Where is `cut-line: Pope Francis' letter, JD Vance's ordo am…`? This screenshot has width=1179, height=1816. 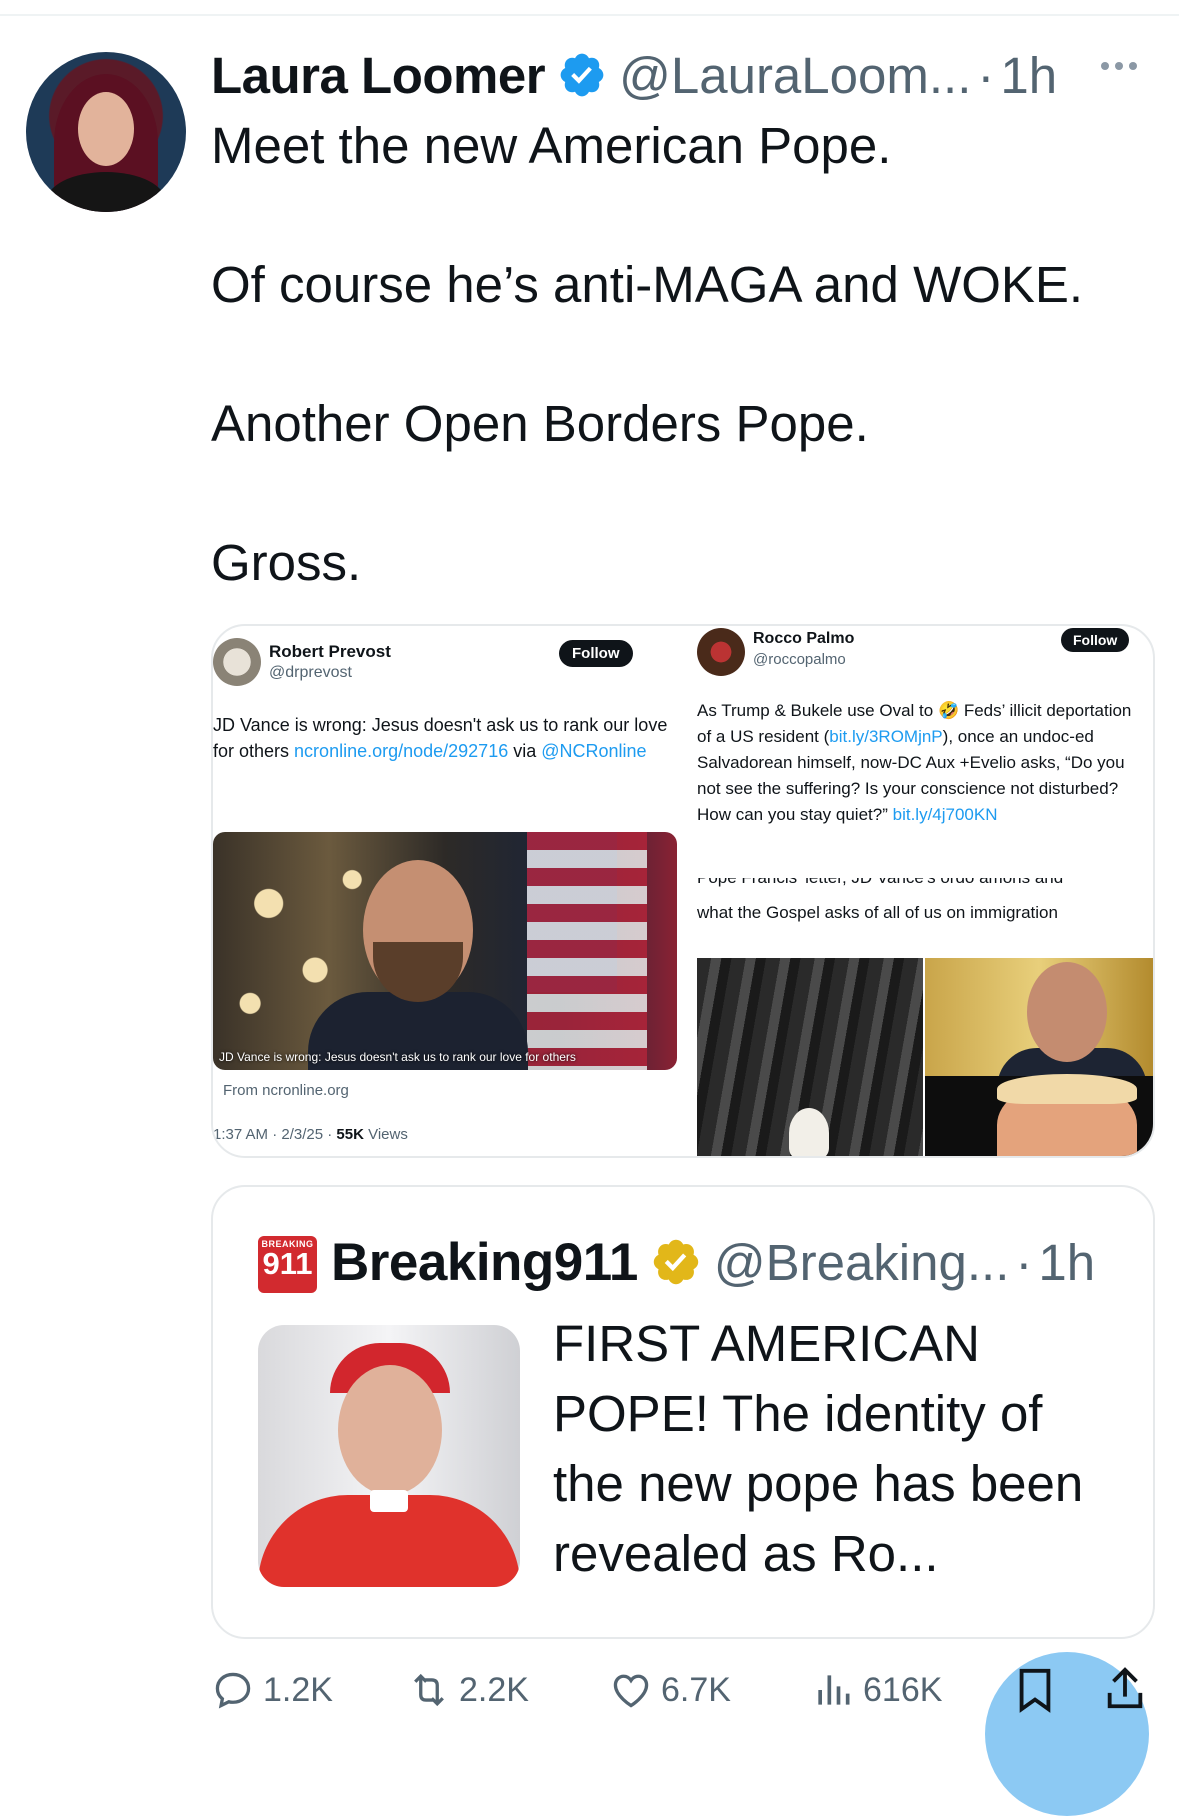 cut-line: Pope Francis' letter, JD Vance's ordo am… is located at coordinates (880, 883).